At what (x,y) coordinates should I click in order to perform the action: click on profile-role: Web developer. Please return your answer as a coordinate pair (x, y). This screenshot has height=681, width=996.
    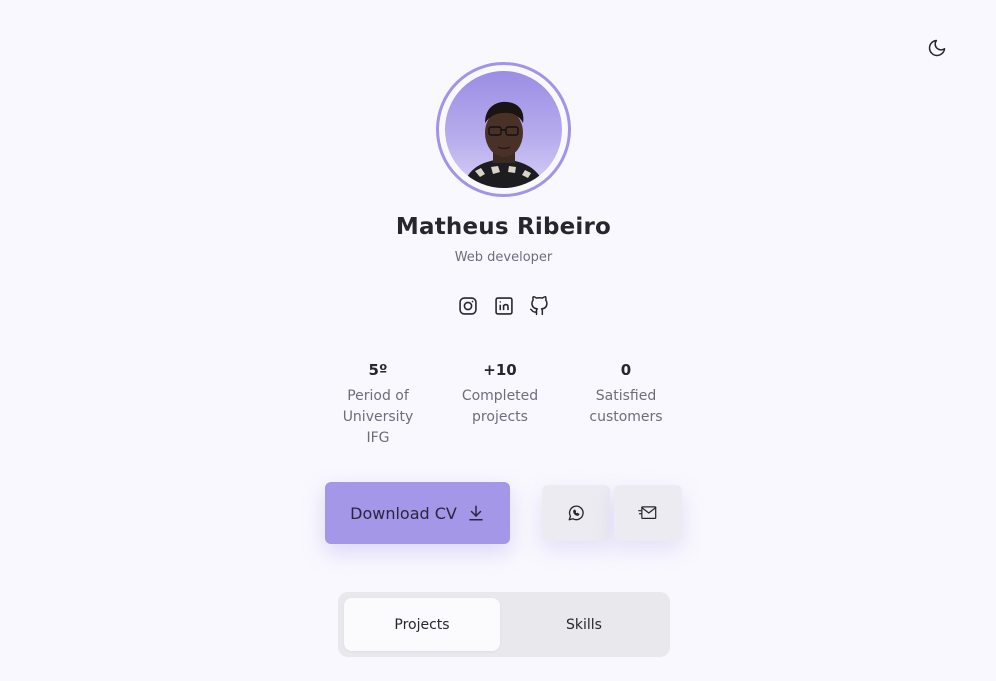
    Looking at the image, I should click on (503, 257).